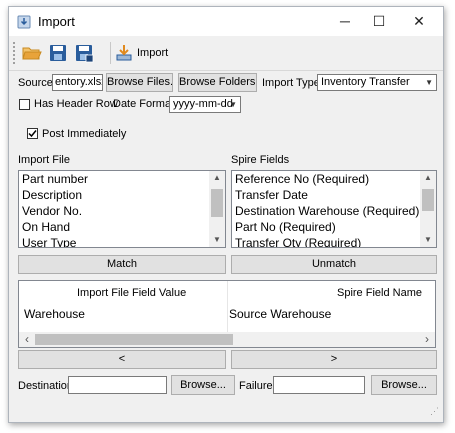 The width and height of the screenshot is (455, 433). Describe the element at coordinates (365, 82) in the screenshot. I see `import-type-value: Inventory Transfer` at that location.